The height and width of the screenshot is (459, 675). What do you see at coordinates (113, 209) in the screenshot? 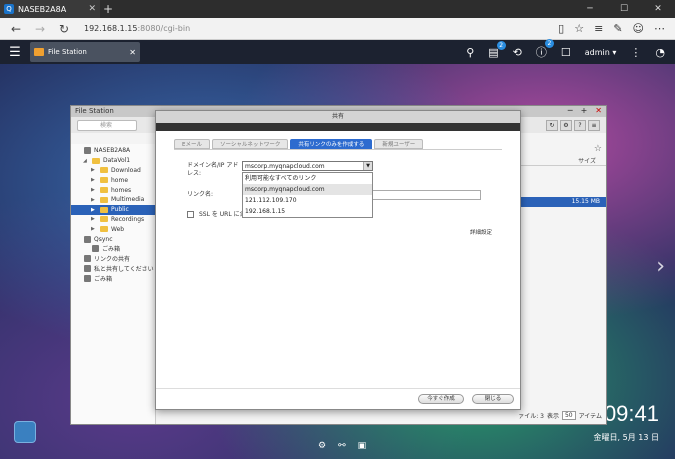
I see `tree-item: ▶ Public` at bounding box center [113, 209].